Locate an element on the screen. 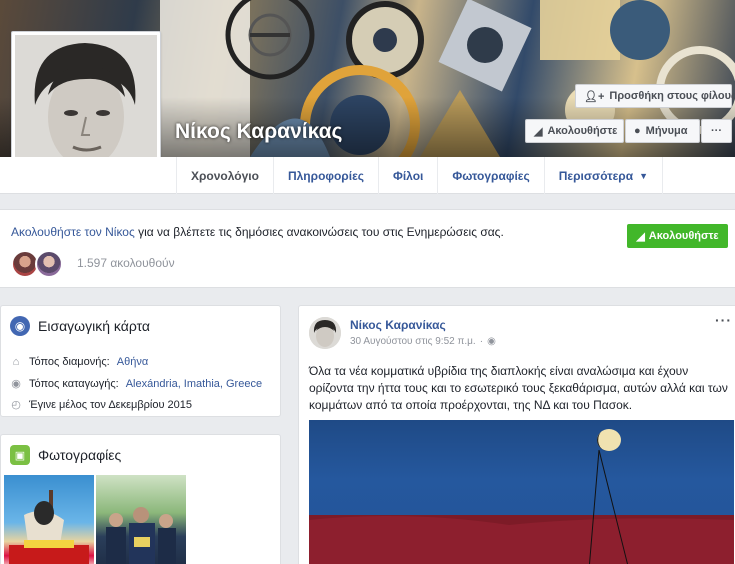 The width and height of the screenshot is (735, 564). follower-avatars is located at coordinates (37, 264).